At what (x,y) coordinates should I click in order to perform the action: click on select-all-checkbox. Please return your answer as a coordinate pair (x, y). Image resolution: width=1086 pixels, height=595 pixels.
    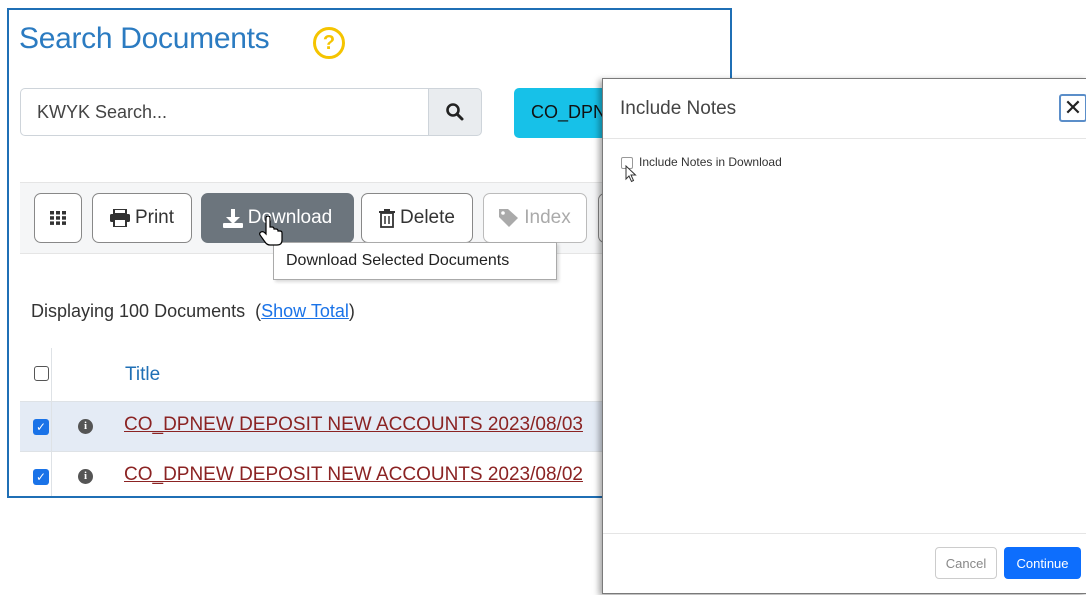
    Looking at the image, I should click on (41, 373).